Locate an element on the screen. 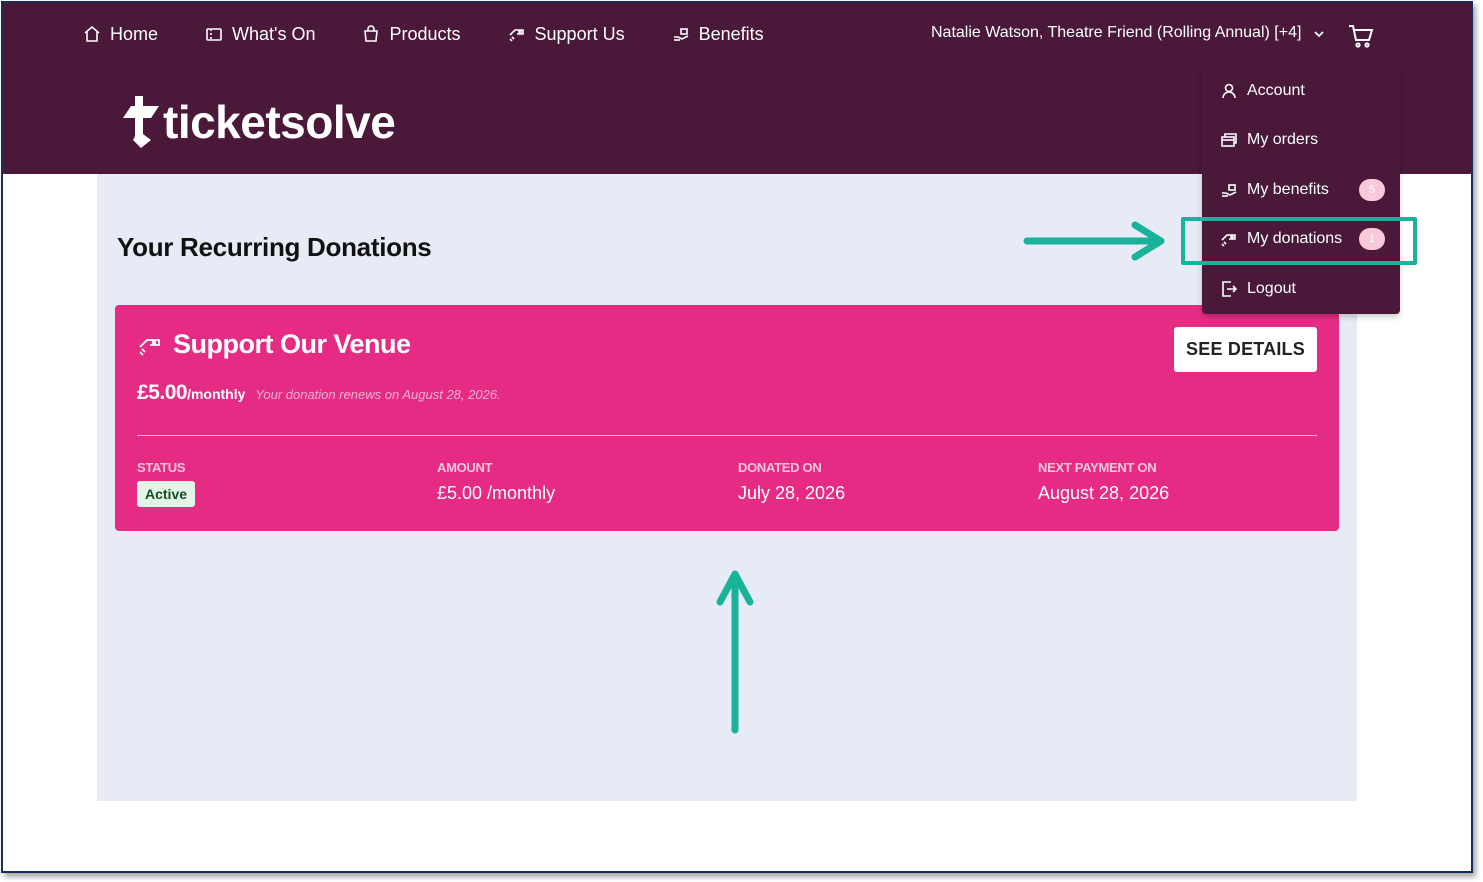 Image resolution: width=1483 pixels, height=882 pixels. nav-products: Products is located at coordinates (411, 34).